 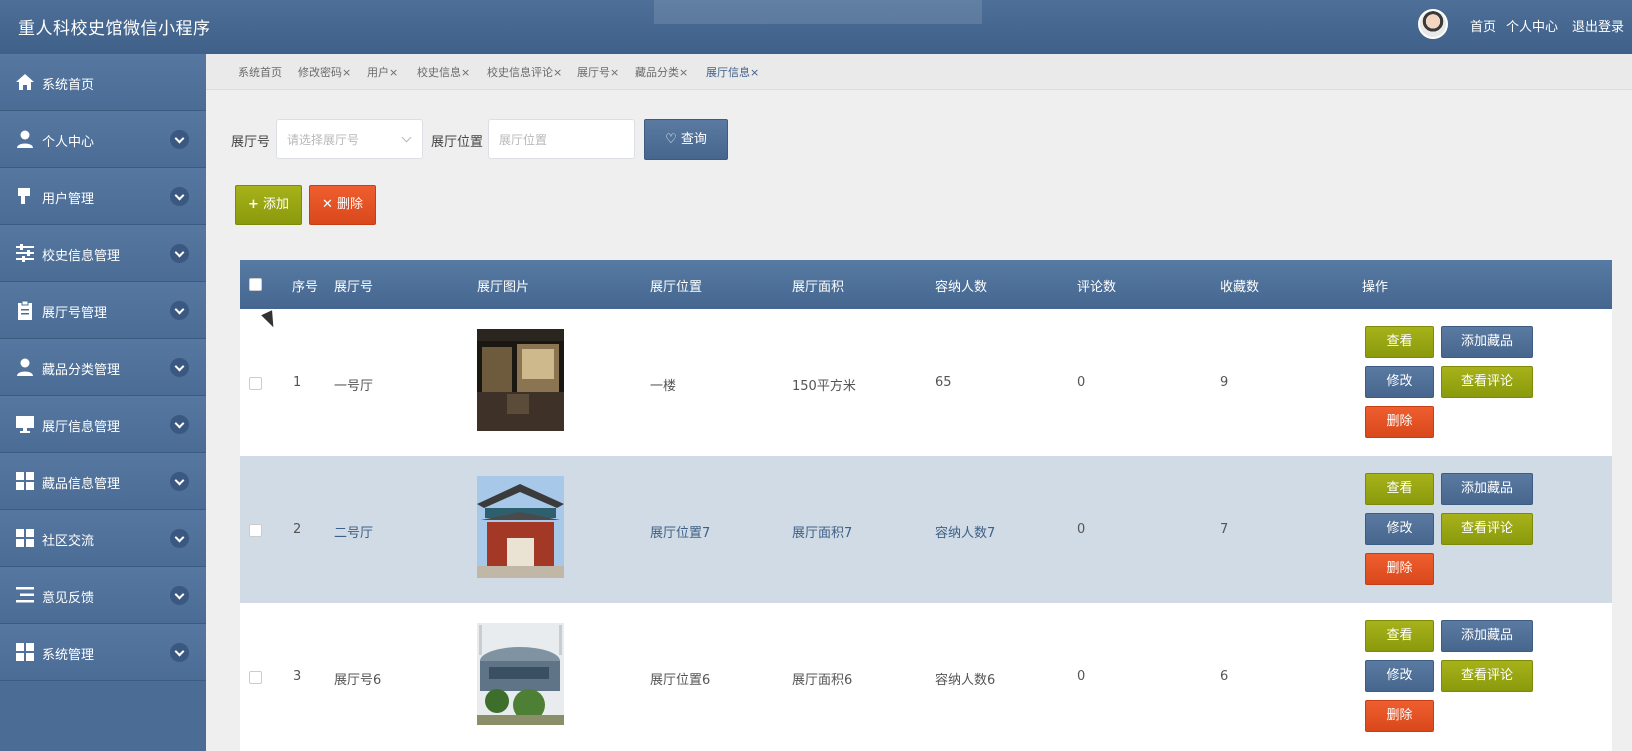 What do you see at coordinates (457, 142) in the screenshot?
I see `hall-location-label: 展厅位置` at bounding box center [457, 142].